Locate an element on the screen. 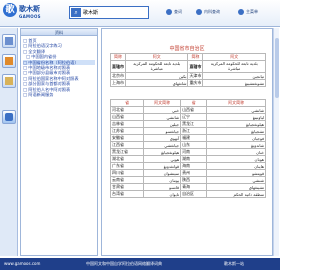 This screenshot has width=320, height=270. table-row: 吉林省 جيلين 黑龙江 هيلونغجيانغ is located at coordinates (187, 124).